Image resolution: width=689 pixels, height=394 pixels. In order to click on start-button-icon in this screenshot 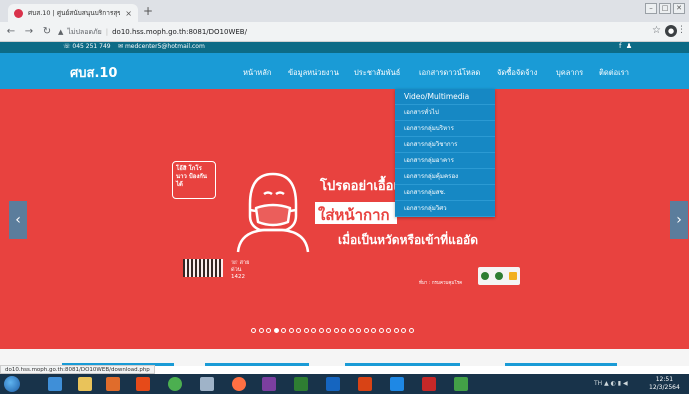, I will do `click(12, 384)`.